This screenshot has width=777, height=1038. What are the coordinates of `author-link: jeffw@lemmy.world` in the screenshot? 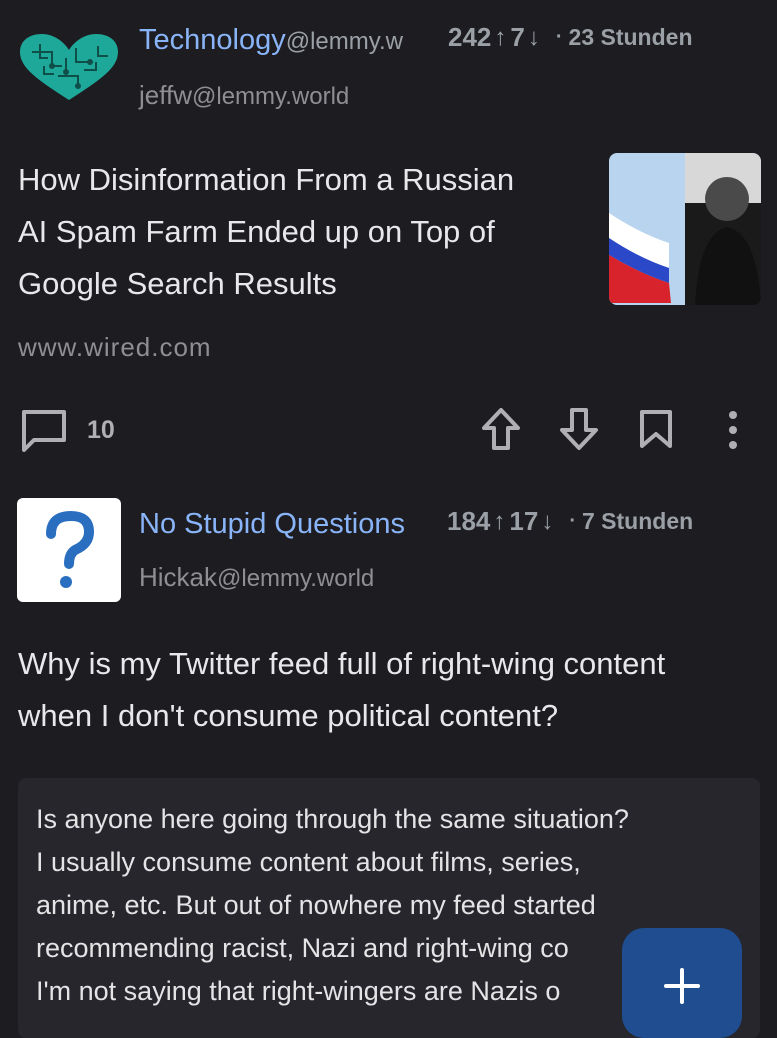 It's located at (244, 95).